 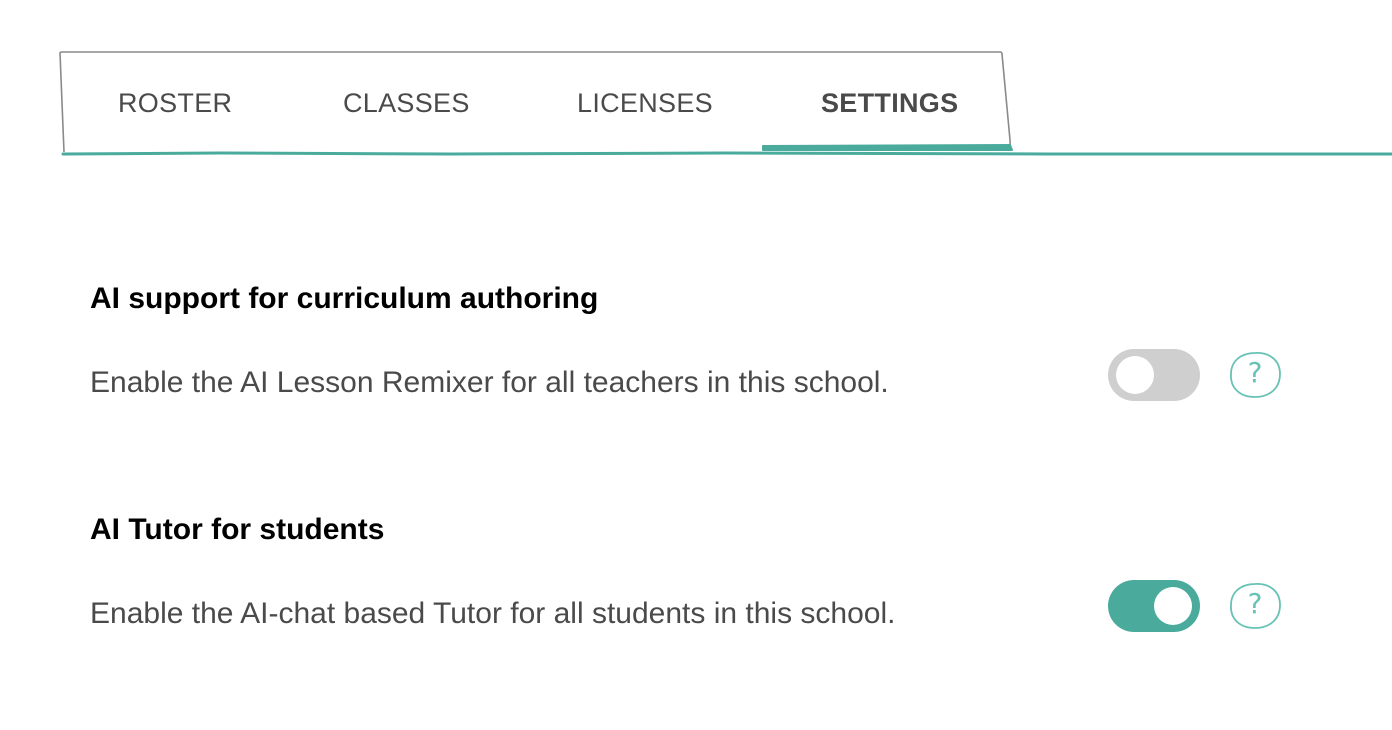 I want to click on tab-licenses: LICENSES, so click(x=645, y=103).